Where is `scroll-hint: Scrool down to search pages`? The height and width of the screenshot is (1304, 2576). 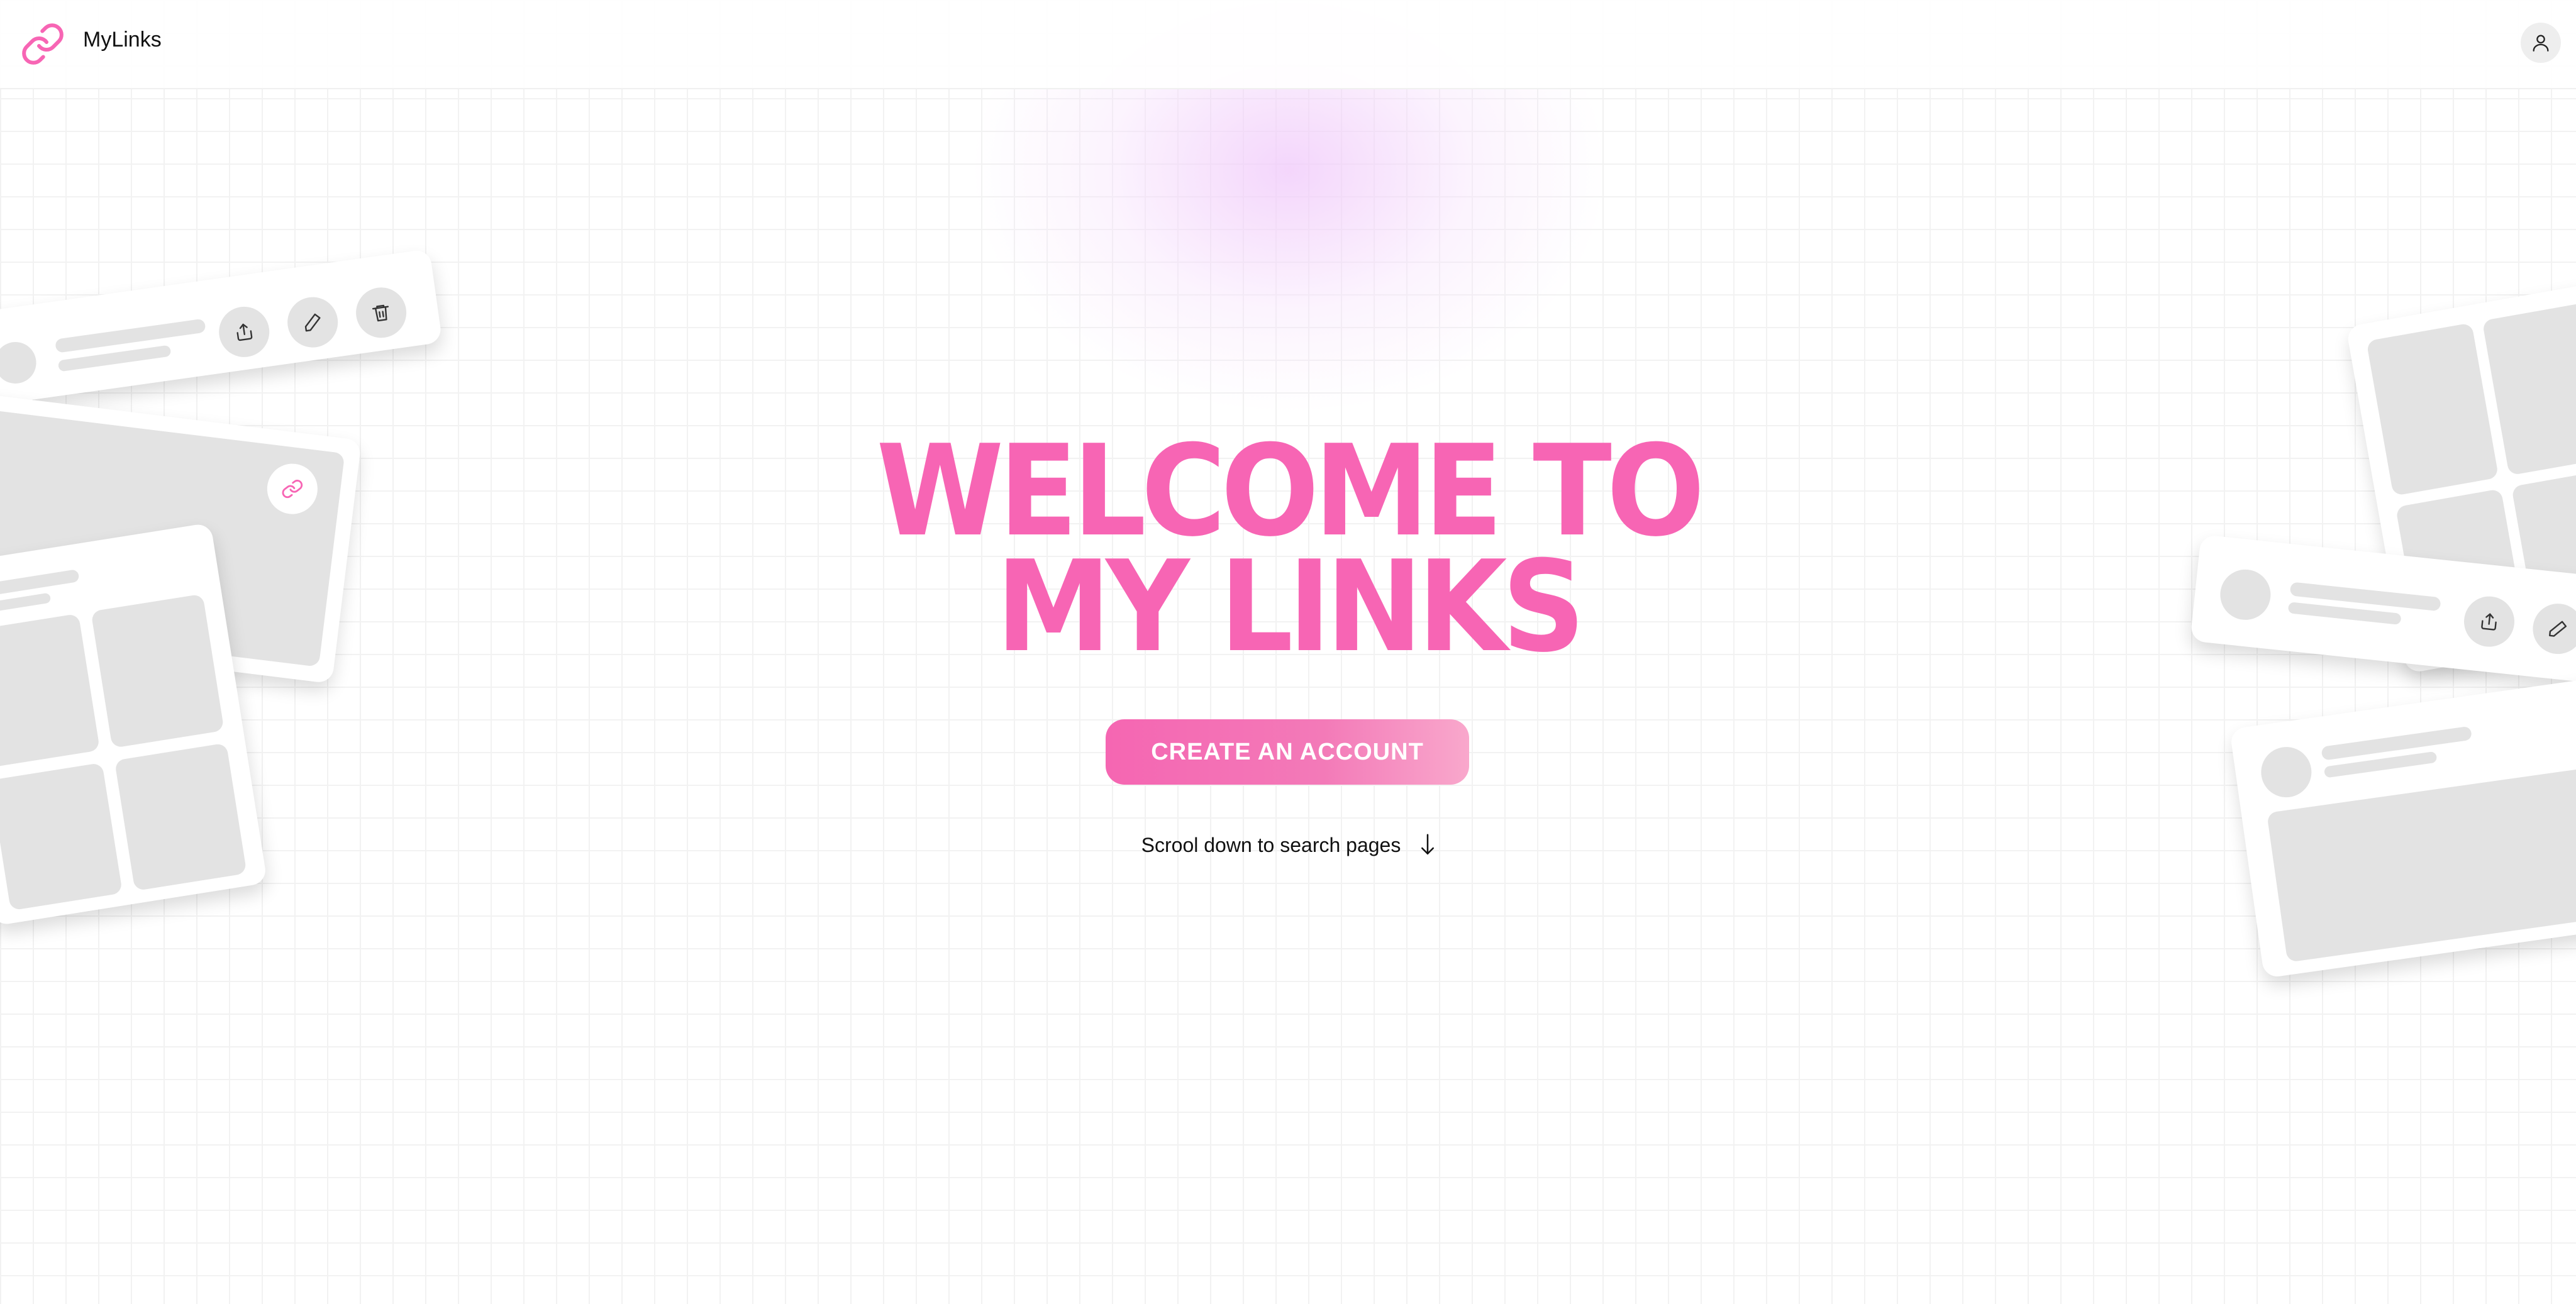
scroll-hint: Scrool down to search pages is located at coordinates (1289, 845).